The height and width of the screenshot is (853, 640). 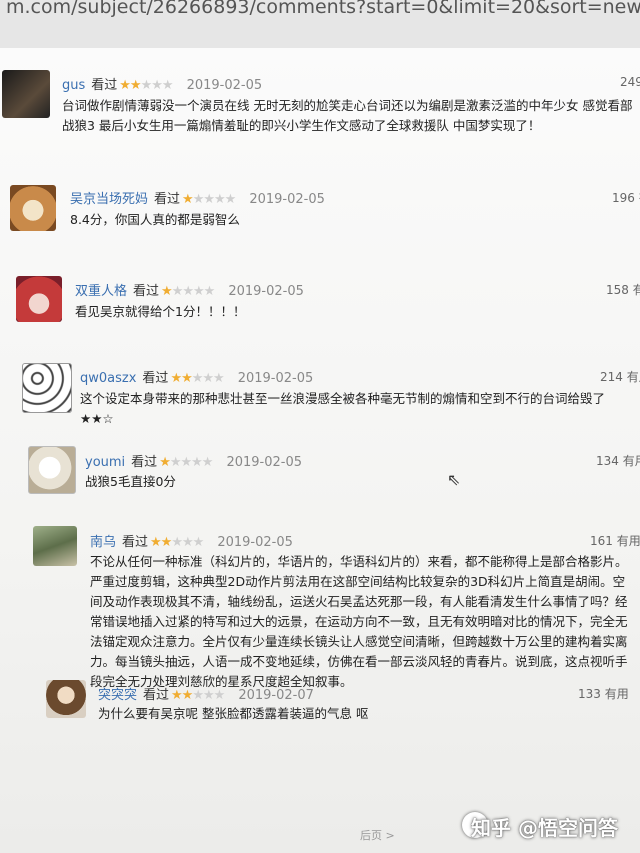 I want to click on comment-meta: 吴京当场死妈 看过 ★★★★★ 2019-02-05, so click(x=197, y=197).